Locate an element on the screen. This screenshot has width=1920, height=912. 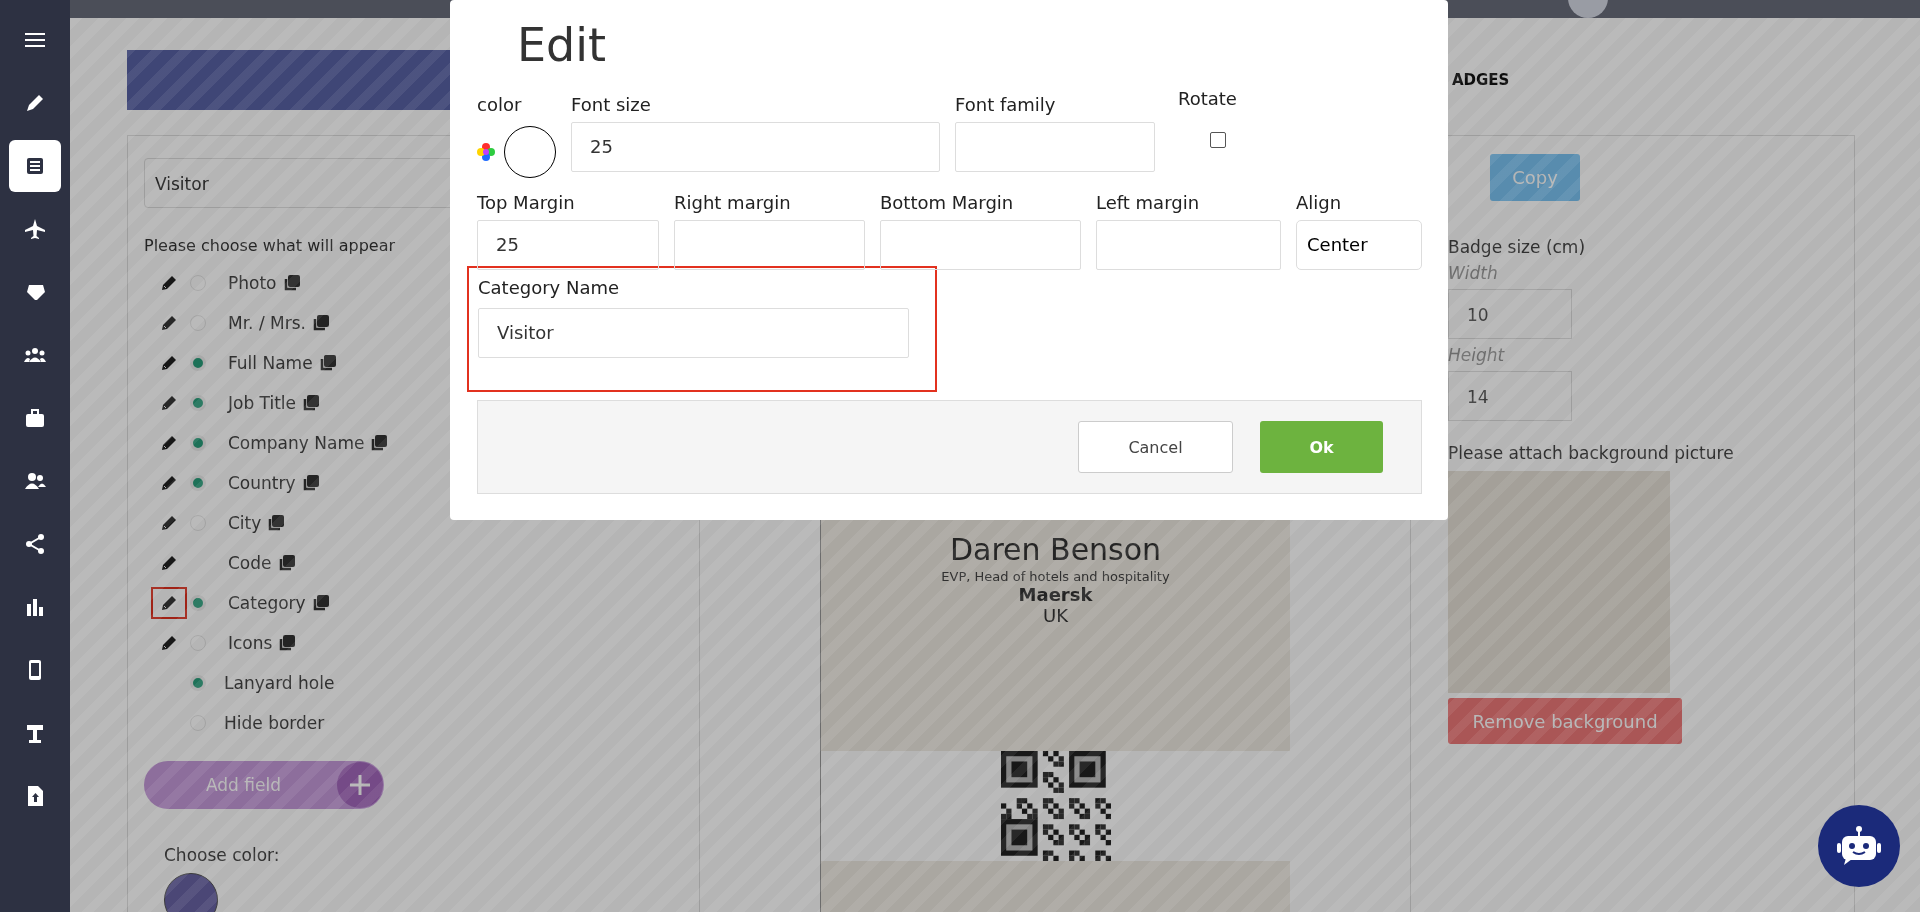
background-label: Please attach background picture is located at coordinates (1591, 453).